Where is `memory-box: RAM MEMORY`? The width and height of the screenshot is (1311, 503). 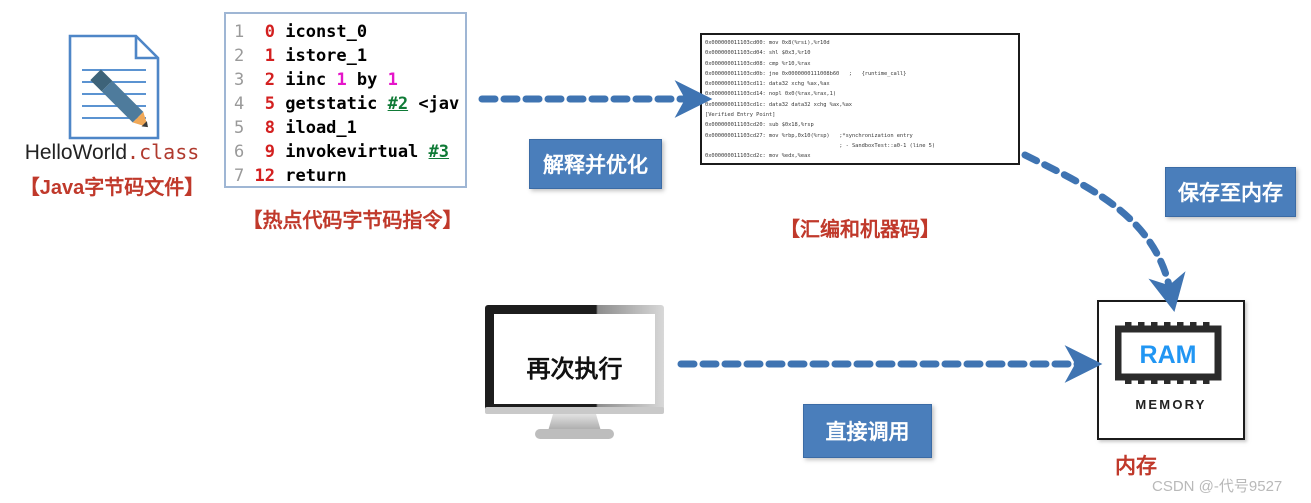 memory-box: RAM MEMORY is located at coordinates (1171, 370).